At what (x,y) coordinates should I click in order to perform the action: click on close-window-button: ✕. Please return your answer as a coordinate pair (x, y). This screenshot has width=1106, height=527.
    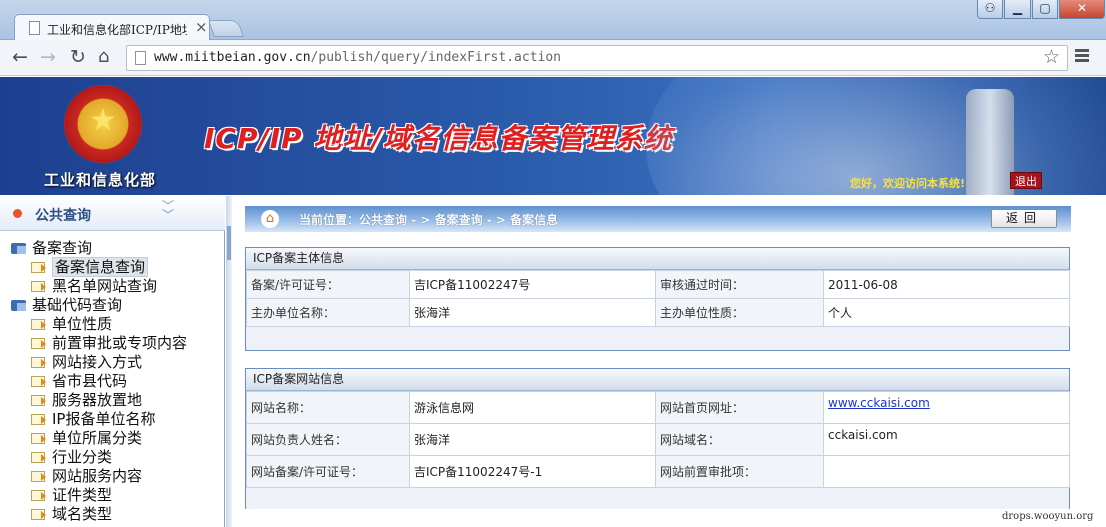
    Looking at the image, I should click on (1082, 9).